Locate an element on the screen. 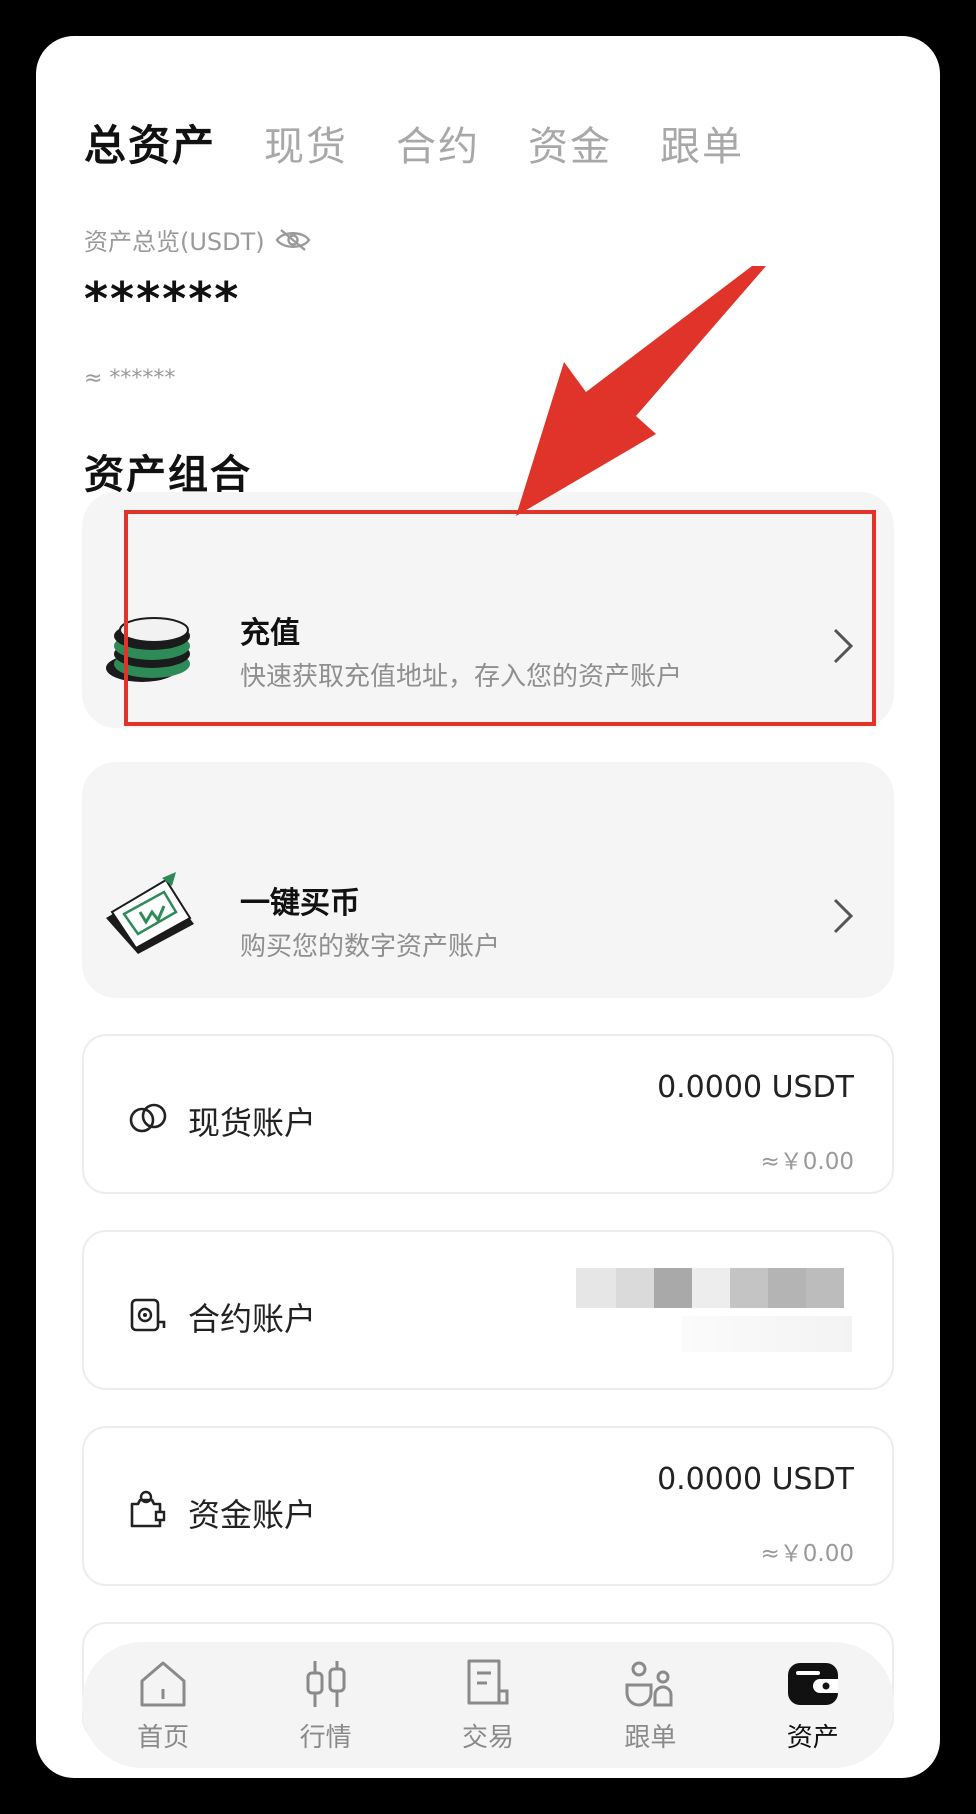  tab-funds: 资金 is located at coordinates (570, 143).